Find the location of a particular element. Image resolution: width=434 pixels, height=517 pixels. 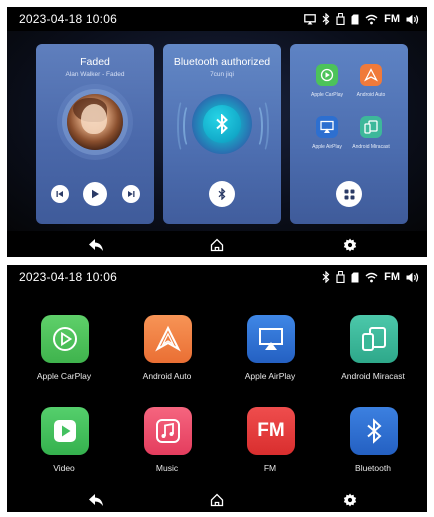

app-label: Apple CarPlay is located at coordinates (64, 376).